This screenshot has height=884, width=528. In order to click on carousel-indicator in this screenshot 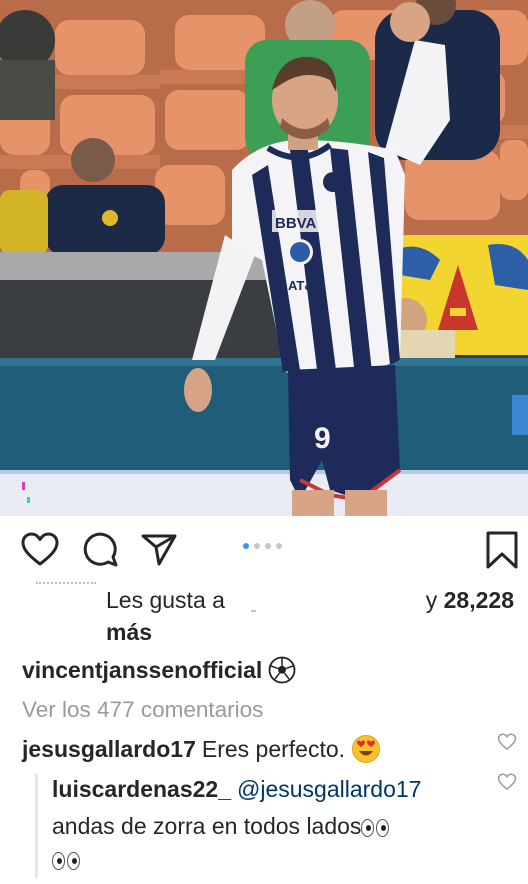, I will do `click(262, 546)`.